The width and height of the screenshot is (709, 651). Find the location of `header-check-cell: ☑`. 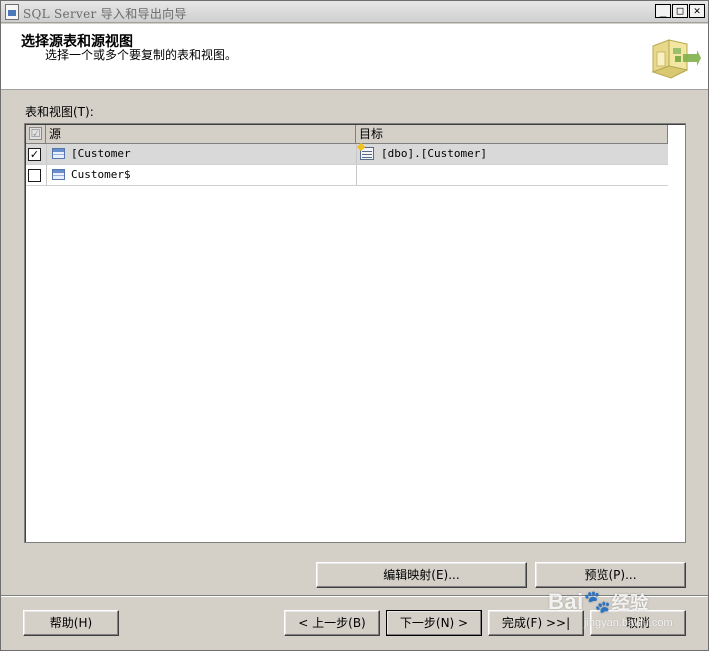

header-check-cell: ☑ is located at coordinates (36, 134).